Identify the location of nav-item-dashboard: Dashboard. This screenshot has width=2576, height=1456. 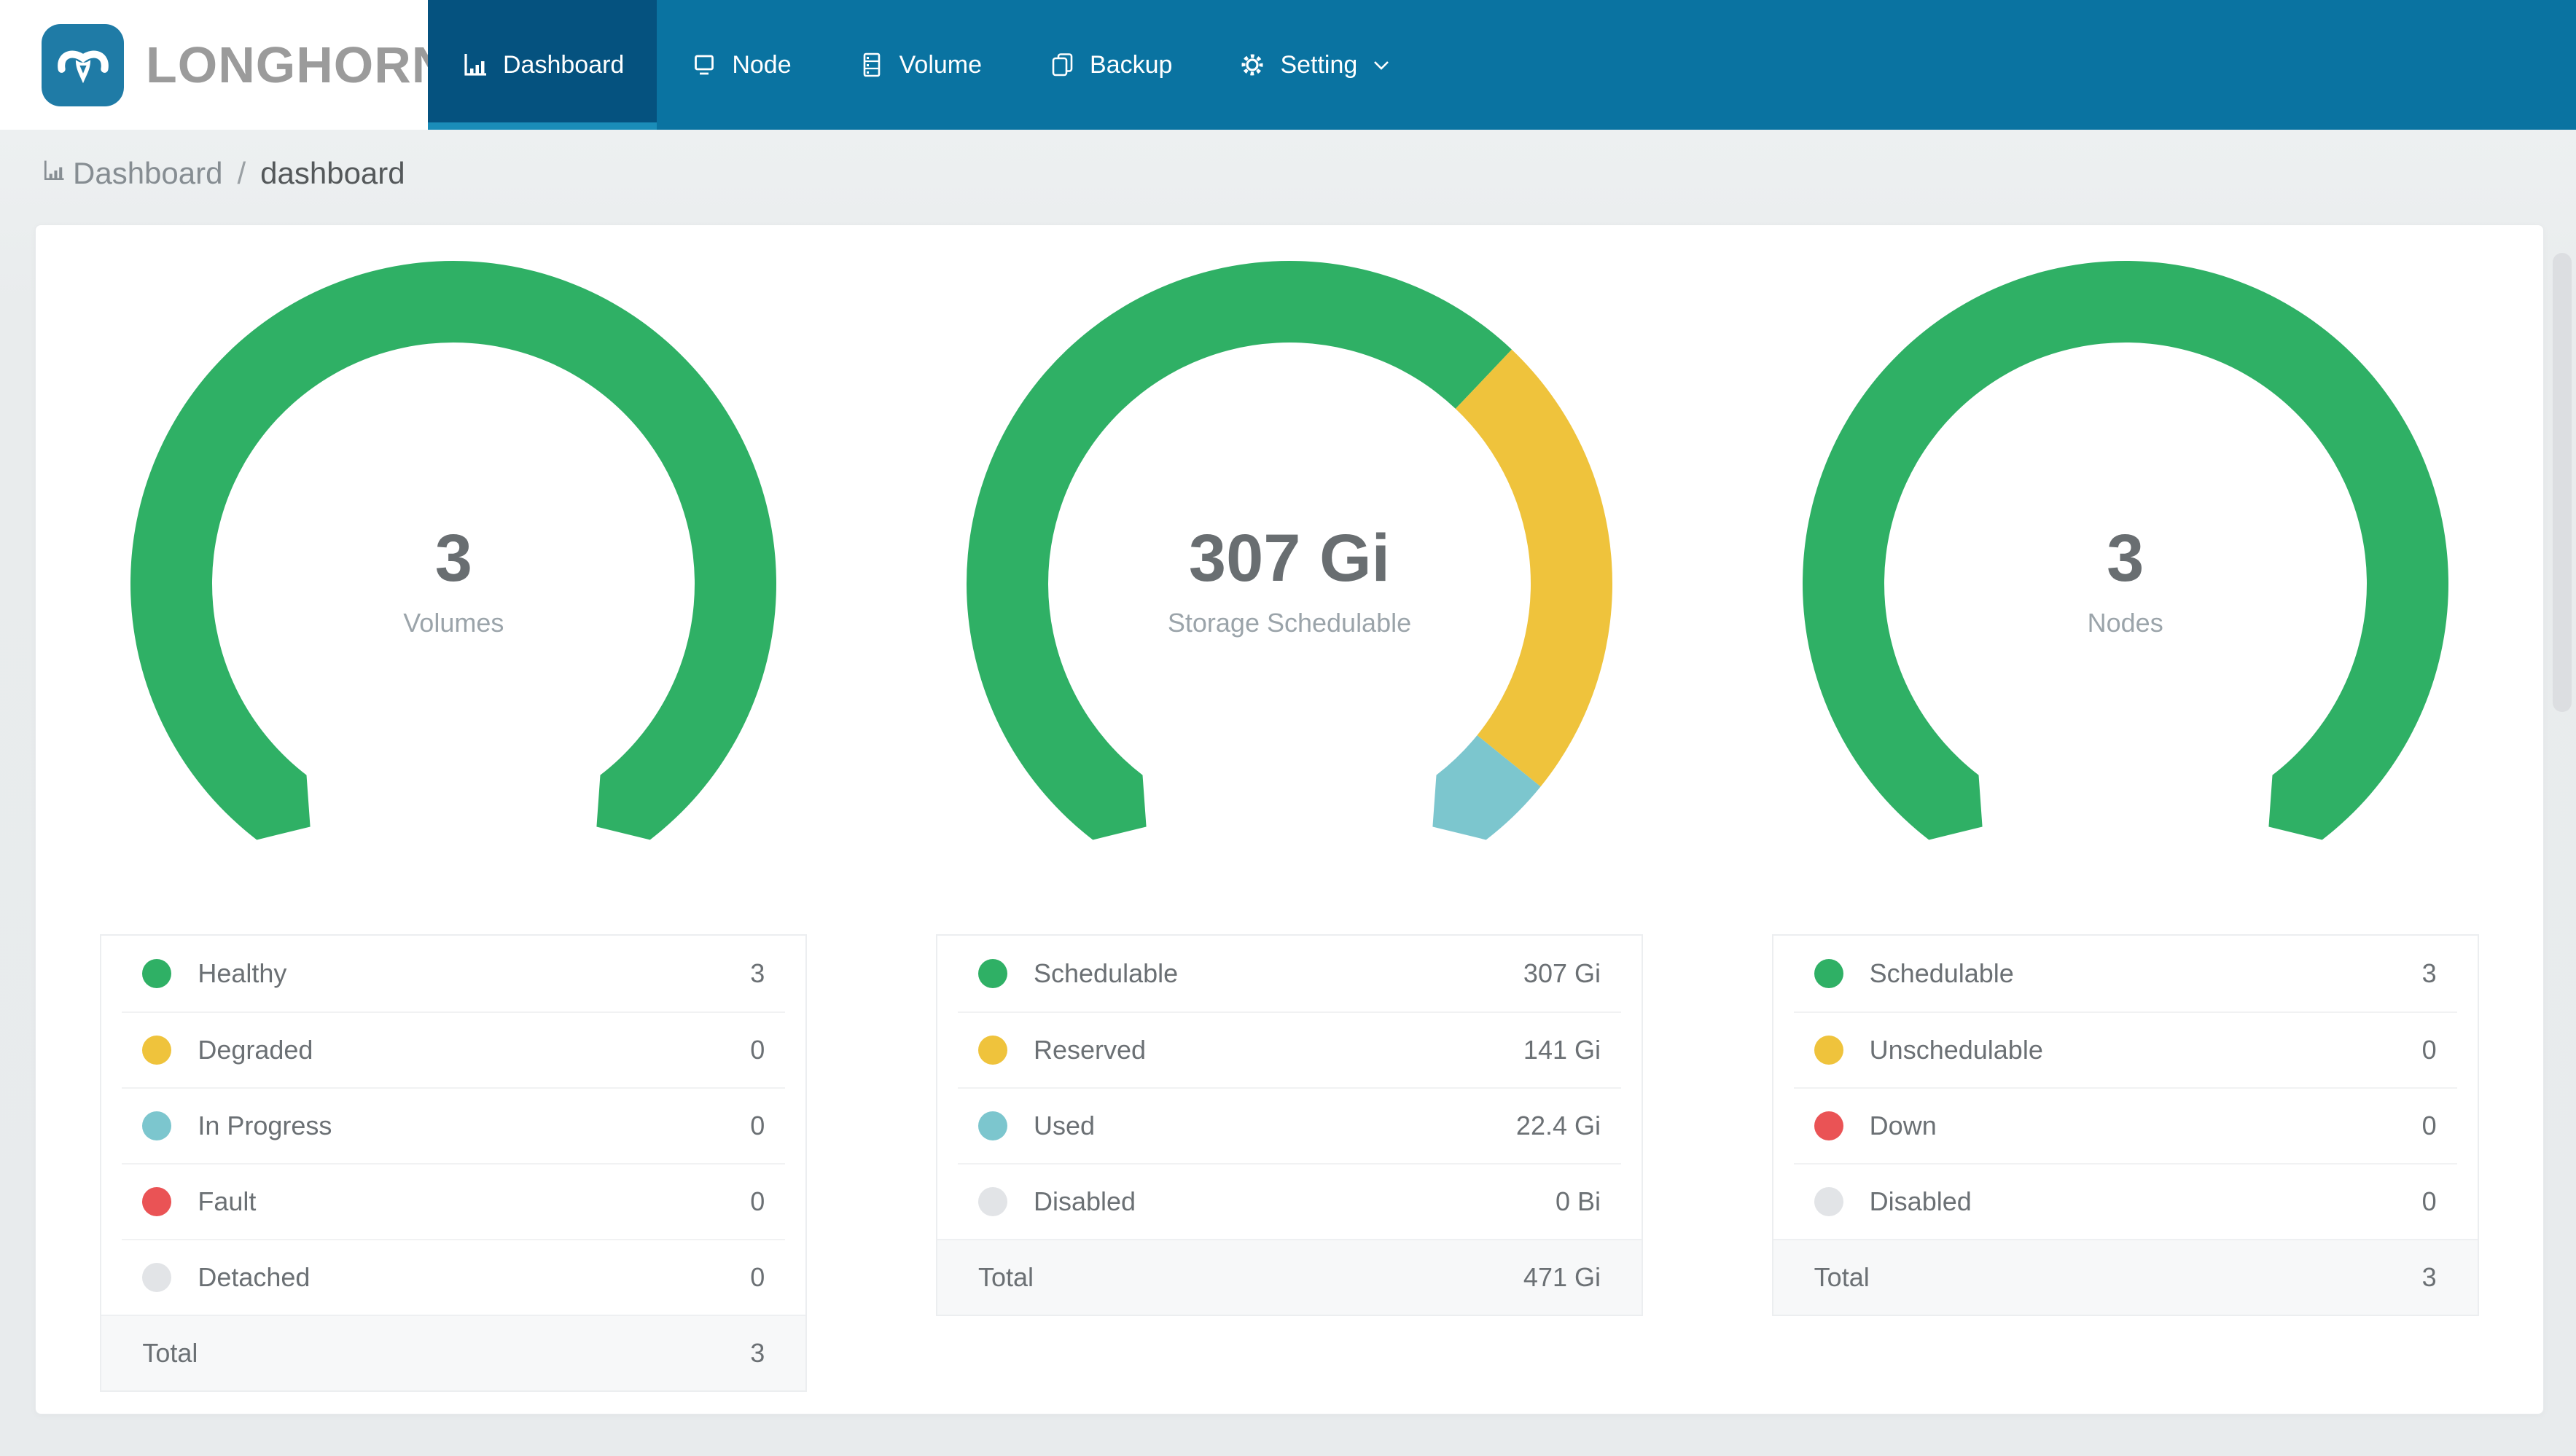
(542, 65).